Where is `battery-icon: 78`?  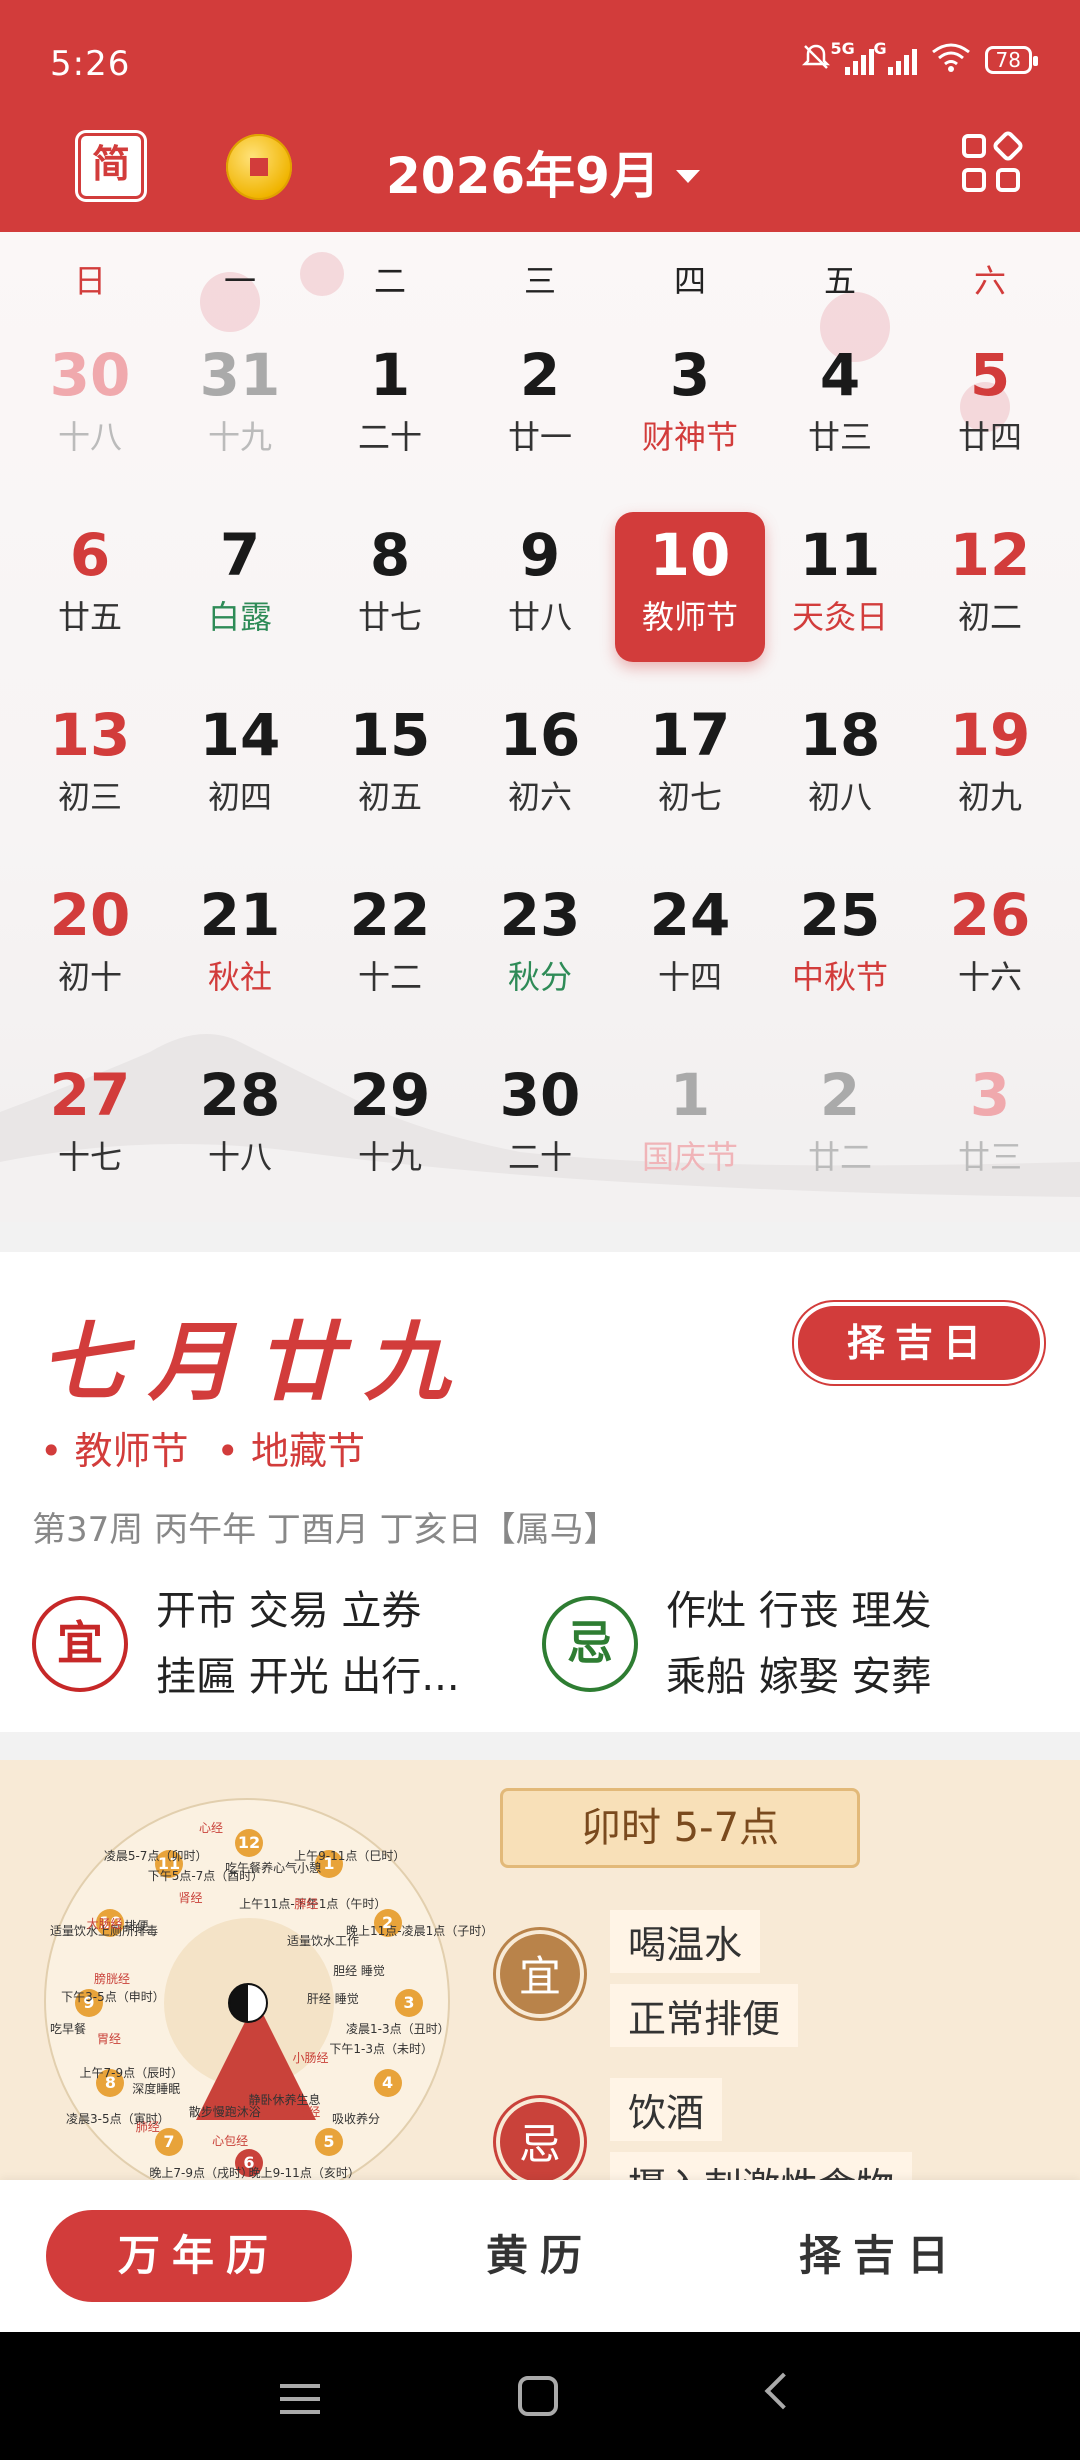 battery-icon: 78 is located at coordinates (1011, 59).